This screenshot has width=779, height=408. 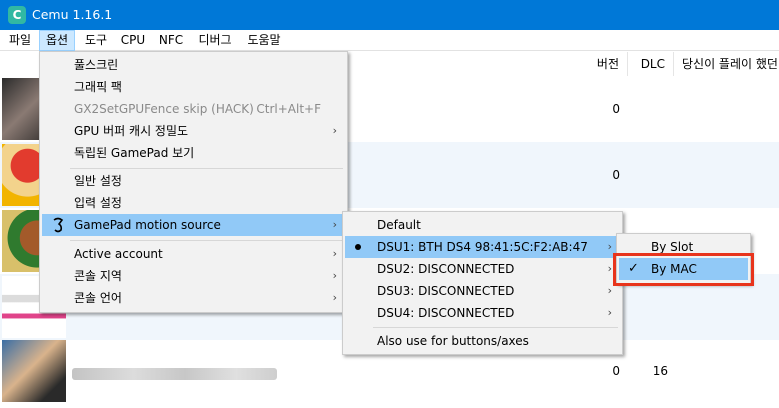 I want to click on motion-source-dsu4: DSU4: DISCONNECTED ›, so click(x=482, y=313).